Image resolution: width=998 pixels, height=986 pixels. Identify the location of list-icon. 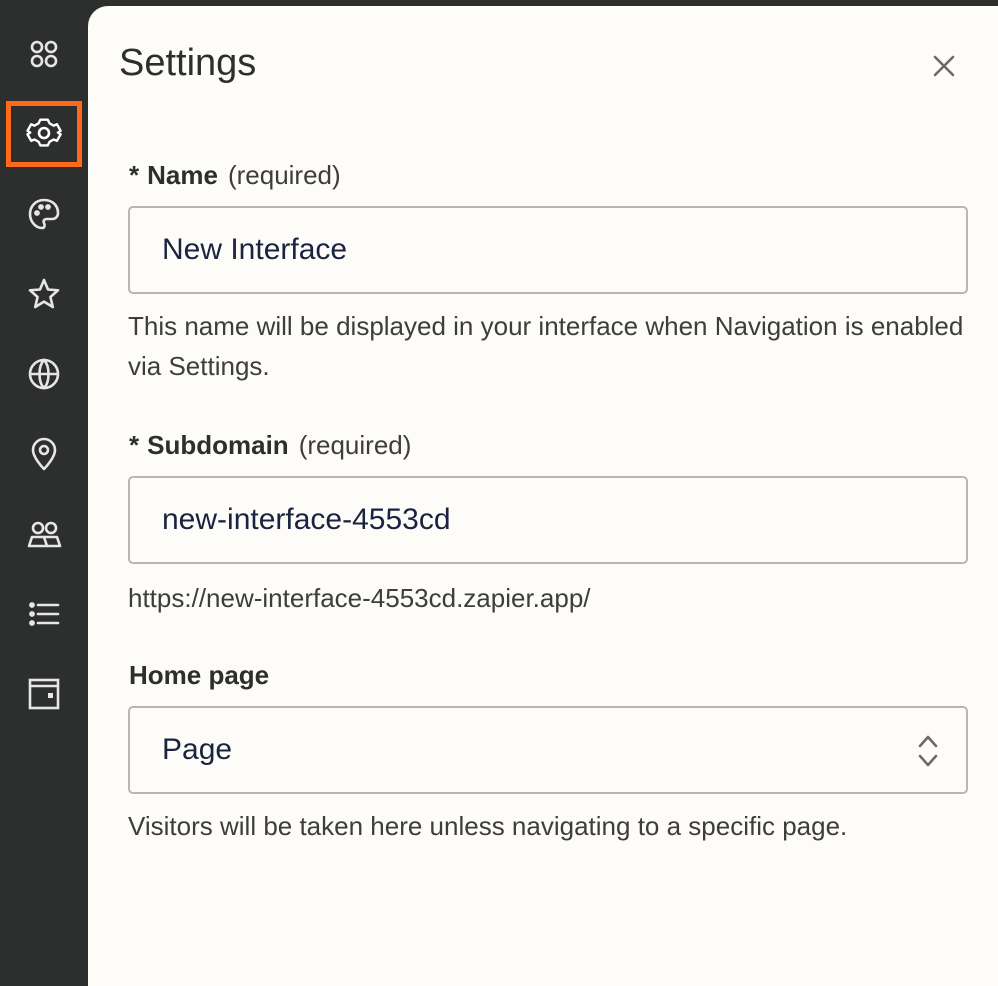
(44, 614).